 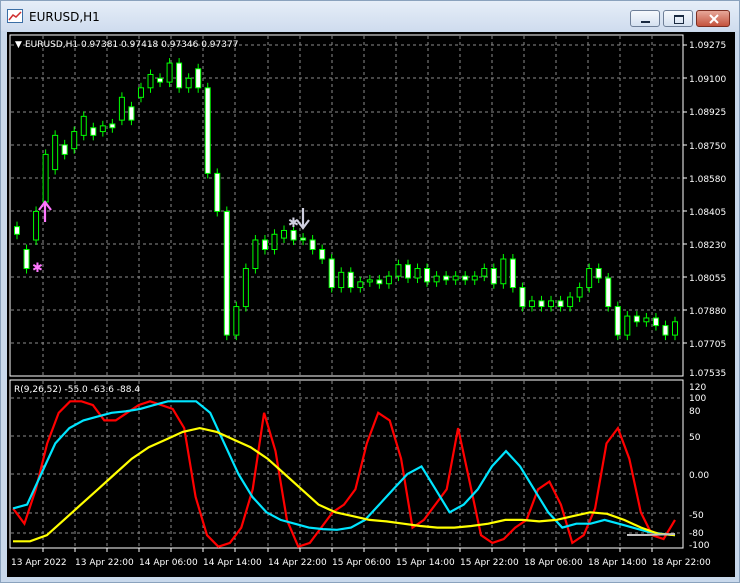 I want to click on indicator-label: -80, so click(x=696, y=534).